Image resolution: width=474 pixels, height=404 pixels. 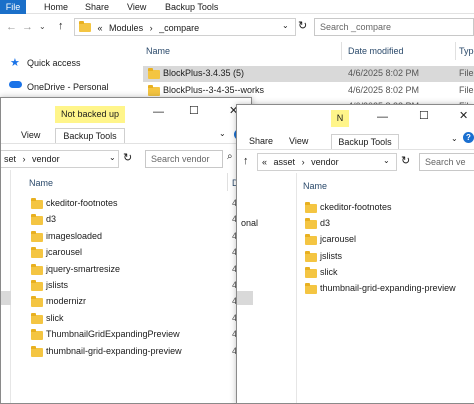 I want to click on address-segment-set: set, so click(x=10, y=159).